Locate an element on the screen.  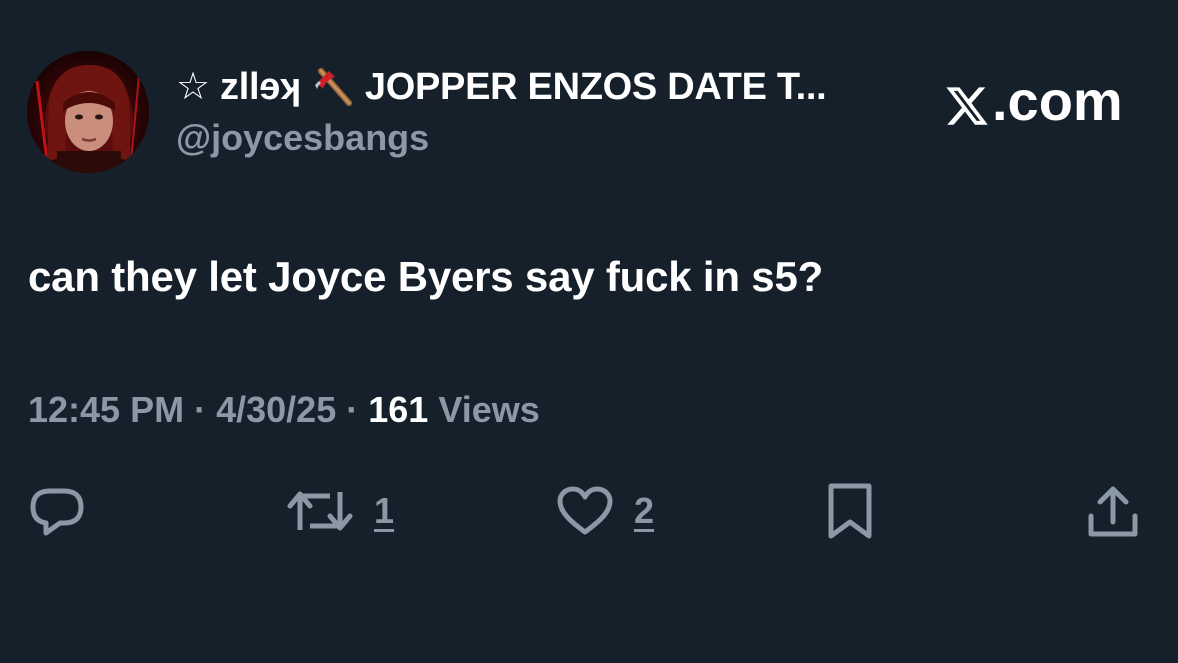
share-button is located at coordinates (1113, 511).